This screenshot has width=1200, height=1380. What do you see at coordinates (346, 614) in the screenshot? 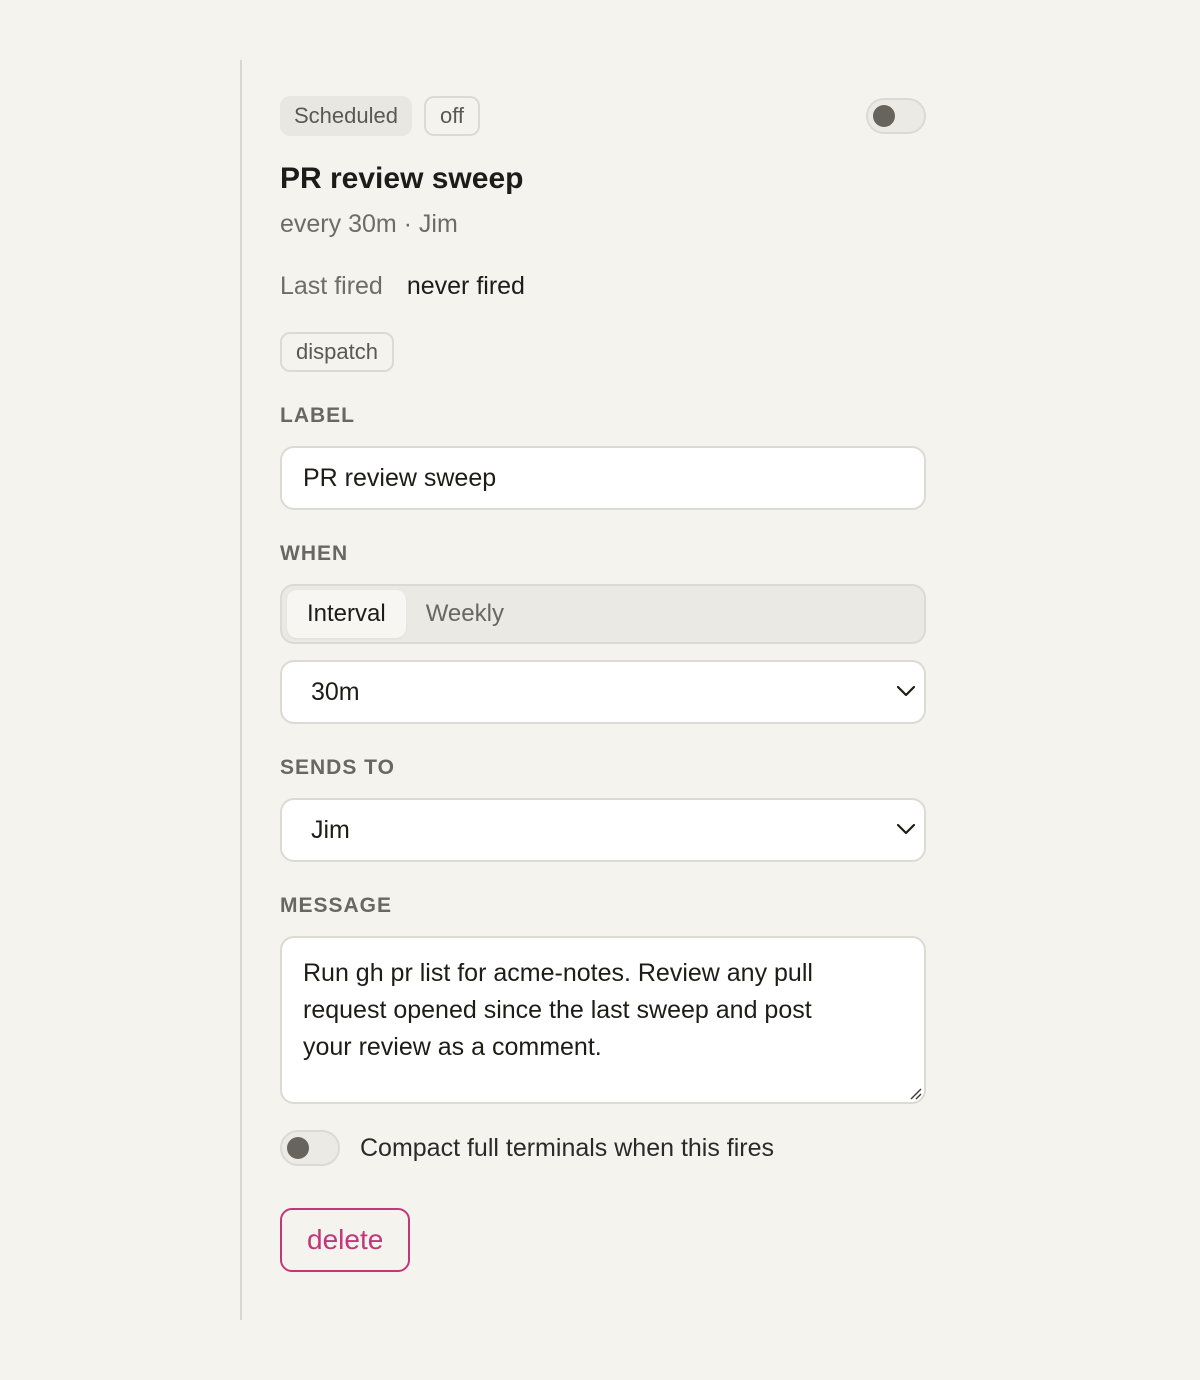
I see `tab-interval: Interval` at bounding box center [346, 614].